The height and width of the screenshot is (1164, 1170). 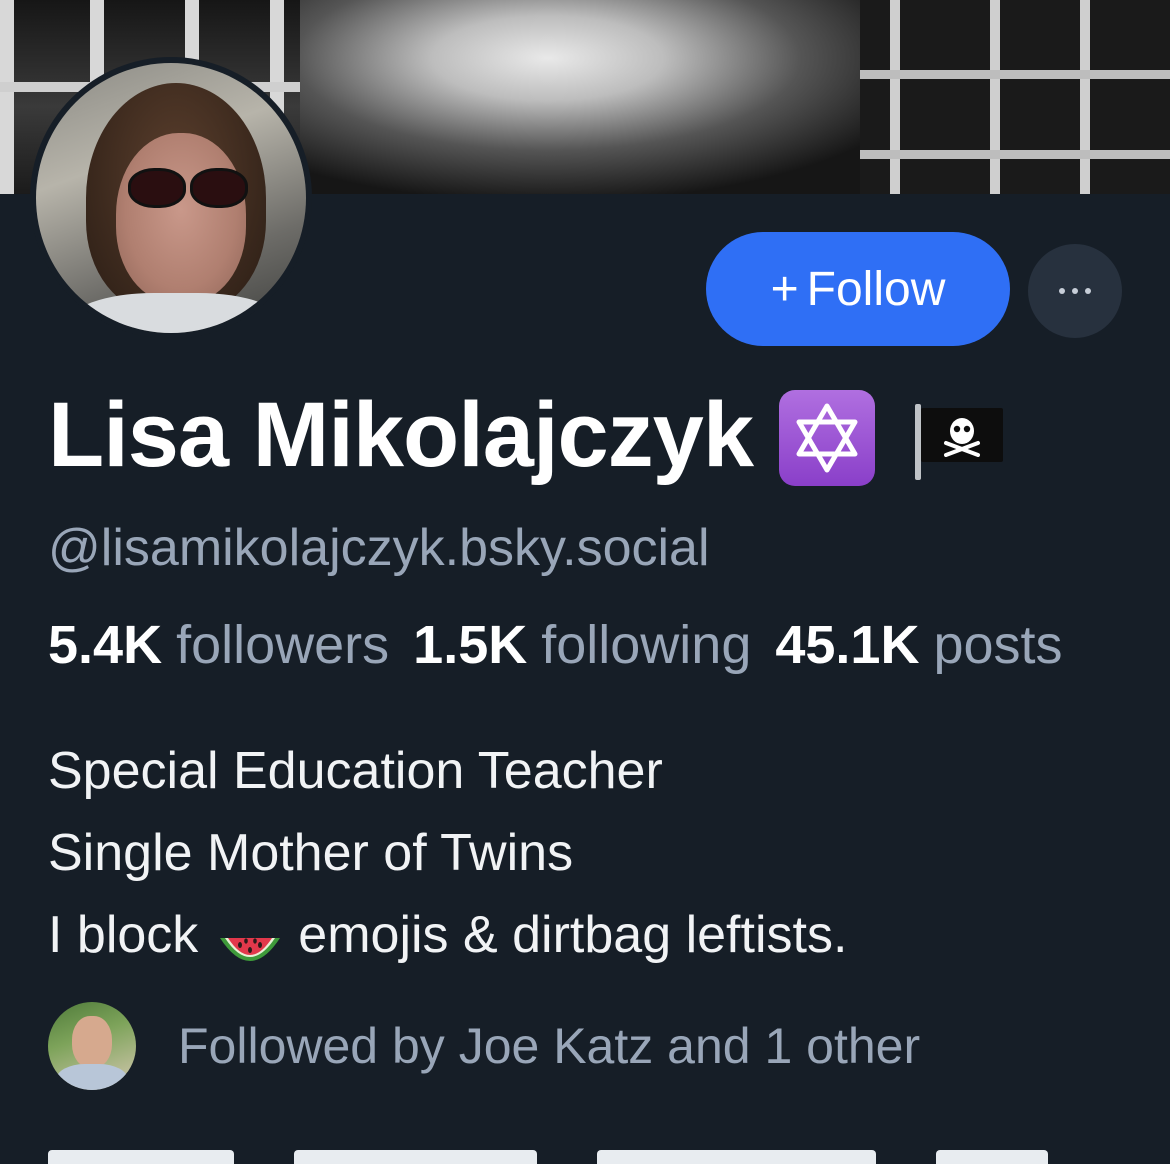 I want to click on followers-stat: 5.4K followers, so click(x=218, y=645).